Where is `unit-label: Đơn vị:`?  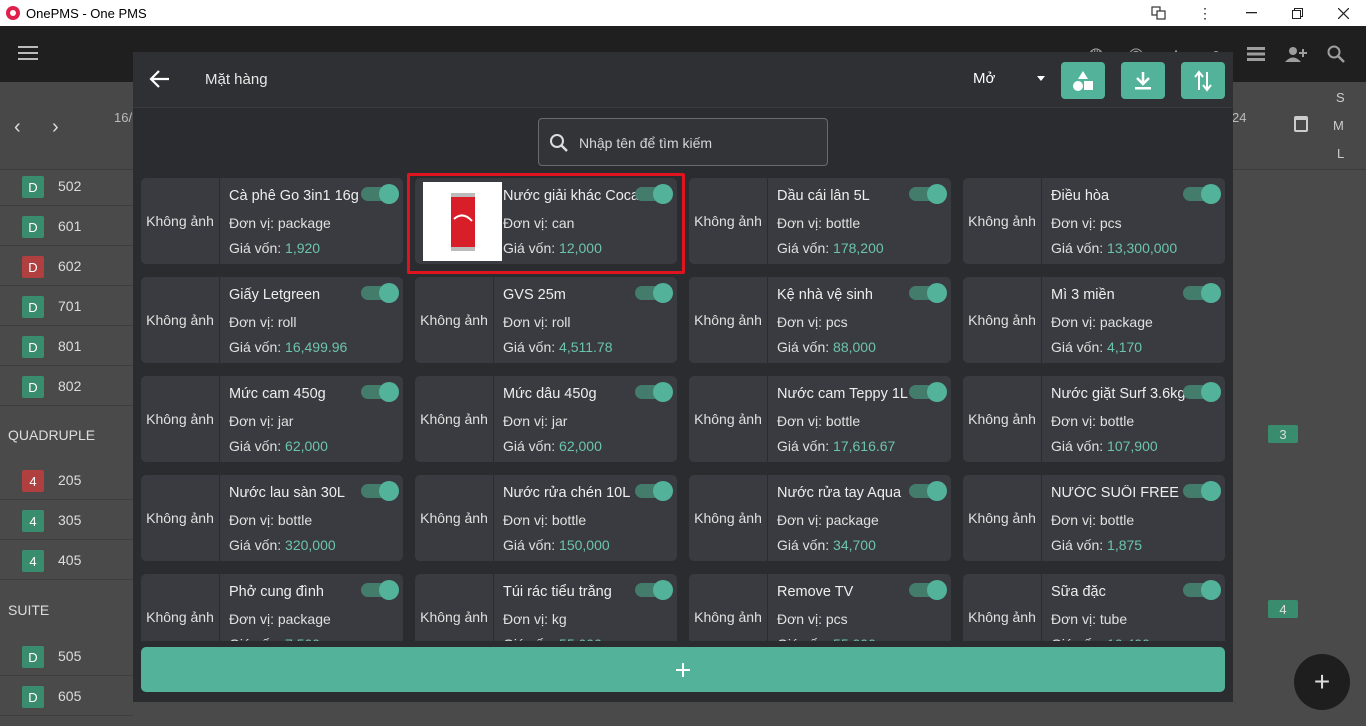 unit-label: Đơn vị: is located at coordinates (1075, 223).